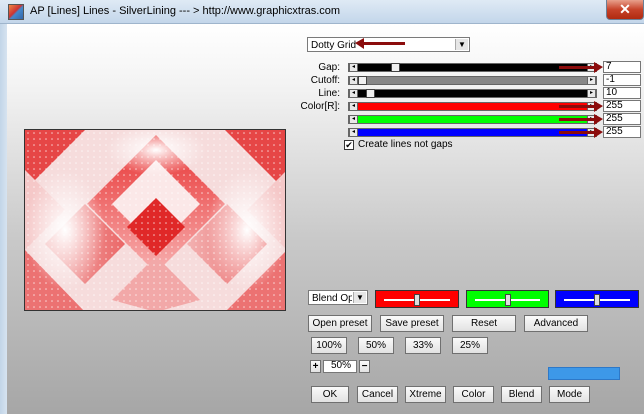 The height and width of the screenshot is (414, 644). What do you see at coordinates (622, 119) in the screenshot?
I see `color-green-value: 255` at bounding box center [622, 119].